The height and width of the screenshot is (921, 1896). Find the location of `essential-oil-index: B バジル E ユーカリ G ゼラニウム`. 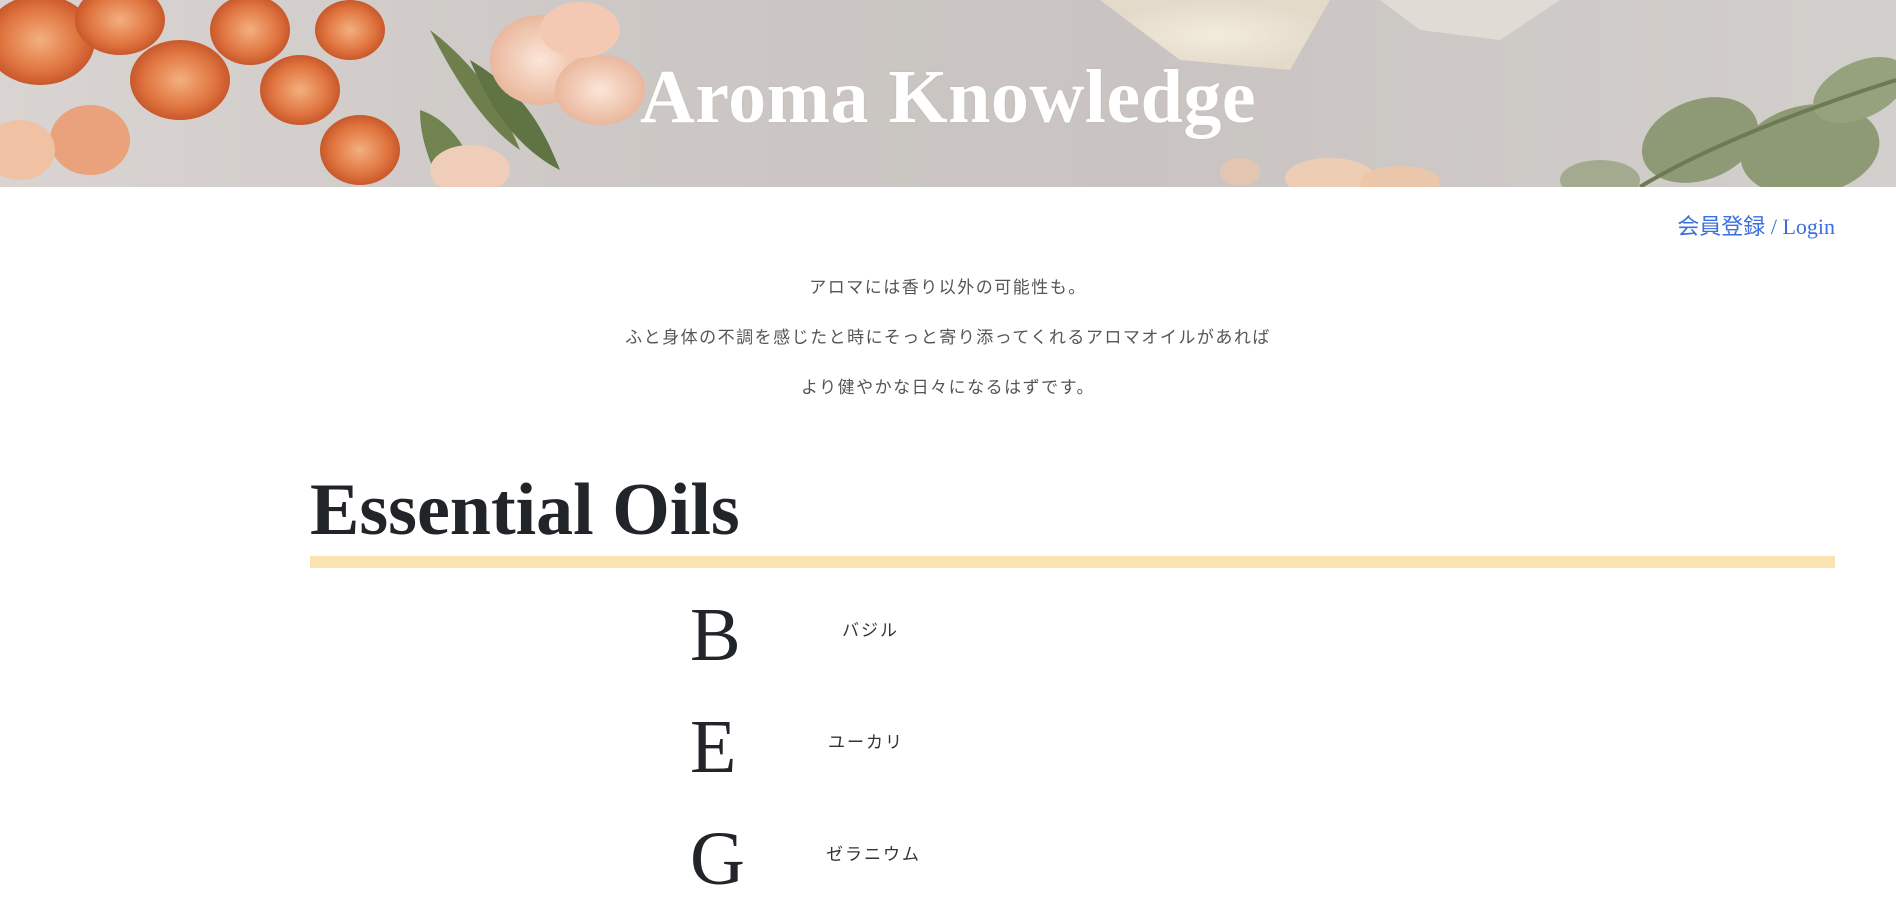

essential-oil-index: B バジル E ユーカリ G ゼラニウム is located at coordinates (890, 753).